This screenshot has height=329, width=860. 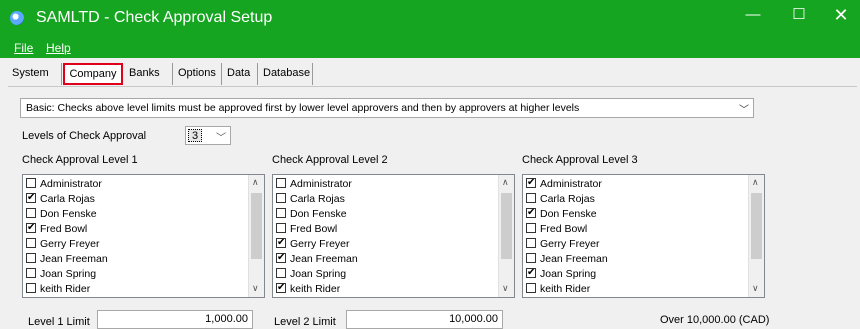 I want to click on close-button: ✕, so click(x=841, y=15).